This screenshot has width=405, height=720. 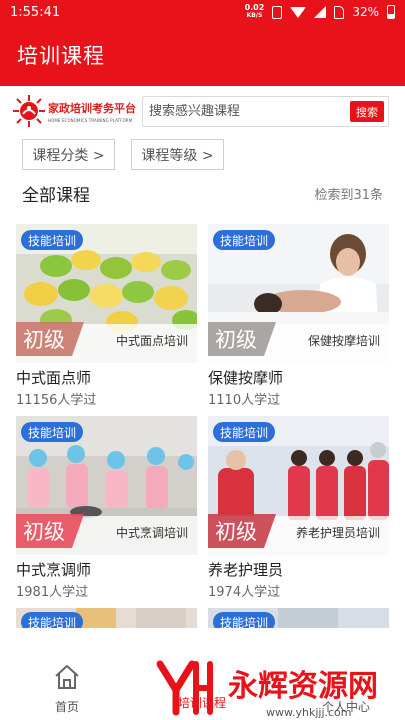 I want to click on status-bar: 1:55:41 0.02 KB/S 32%, so click(x=202, y=12).